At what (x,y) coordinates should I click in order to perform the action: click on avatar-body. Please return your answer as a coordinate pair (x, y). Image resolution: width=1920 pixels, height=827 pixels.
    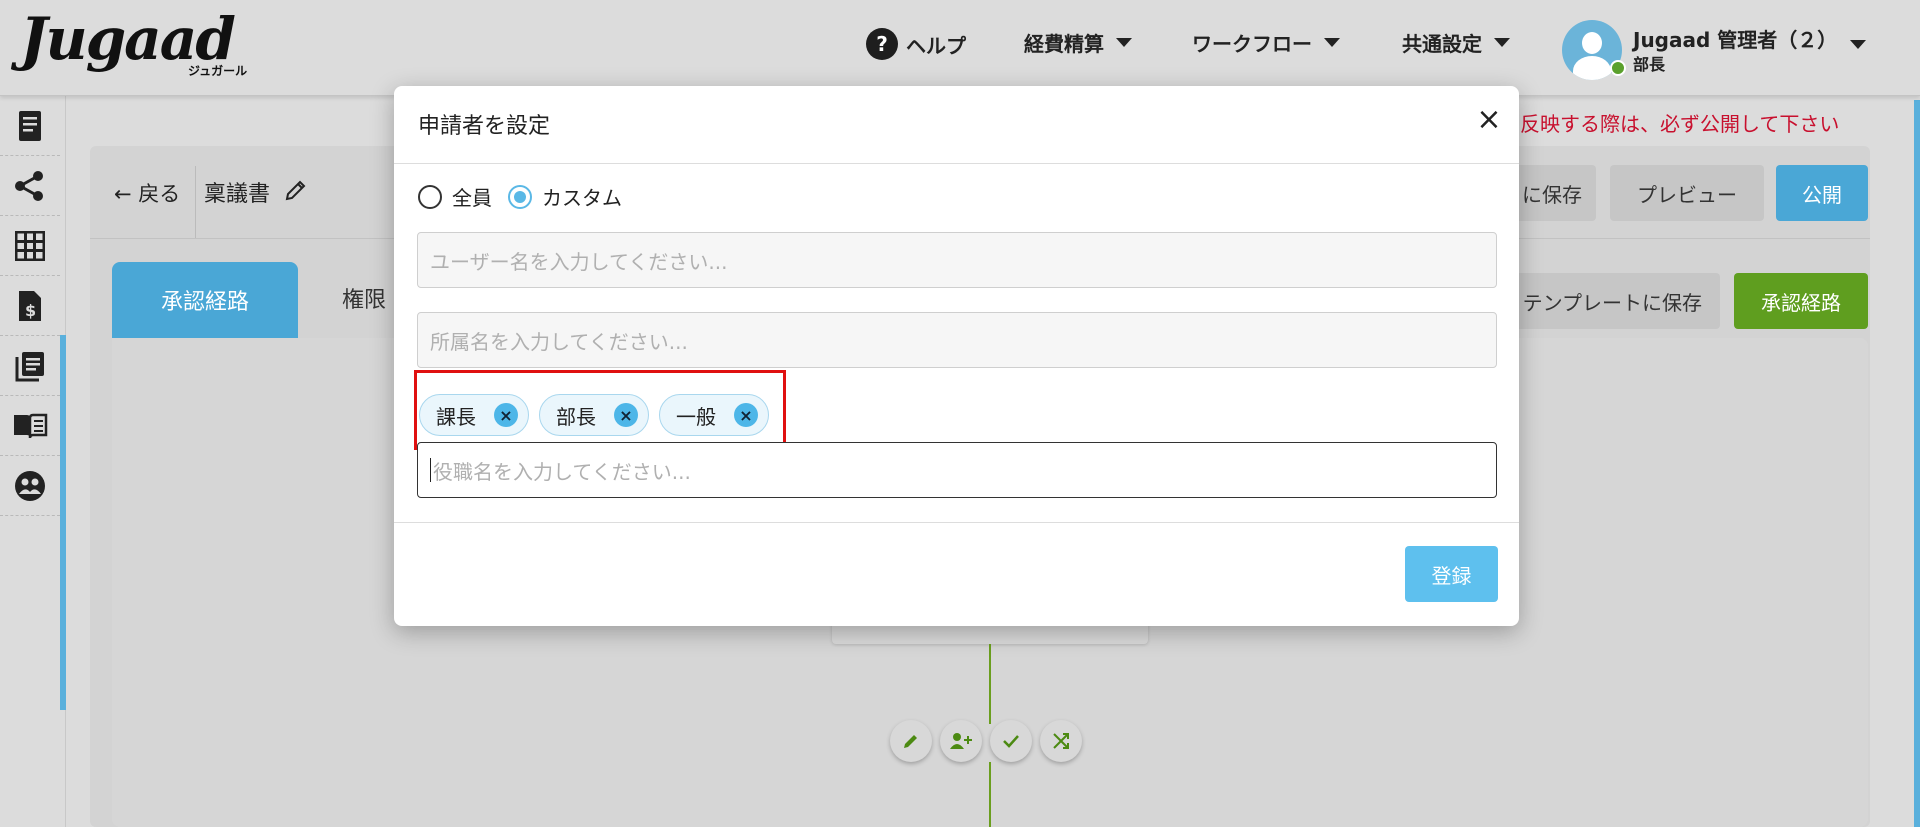
    Looking at the image, I should click on (1592, 68).